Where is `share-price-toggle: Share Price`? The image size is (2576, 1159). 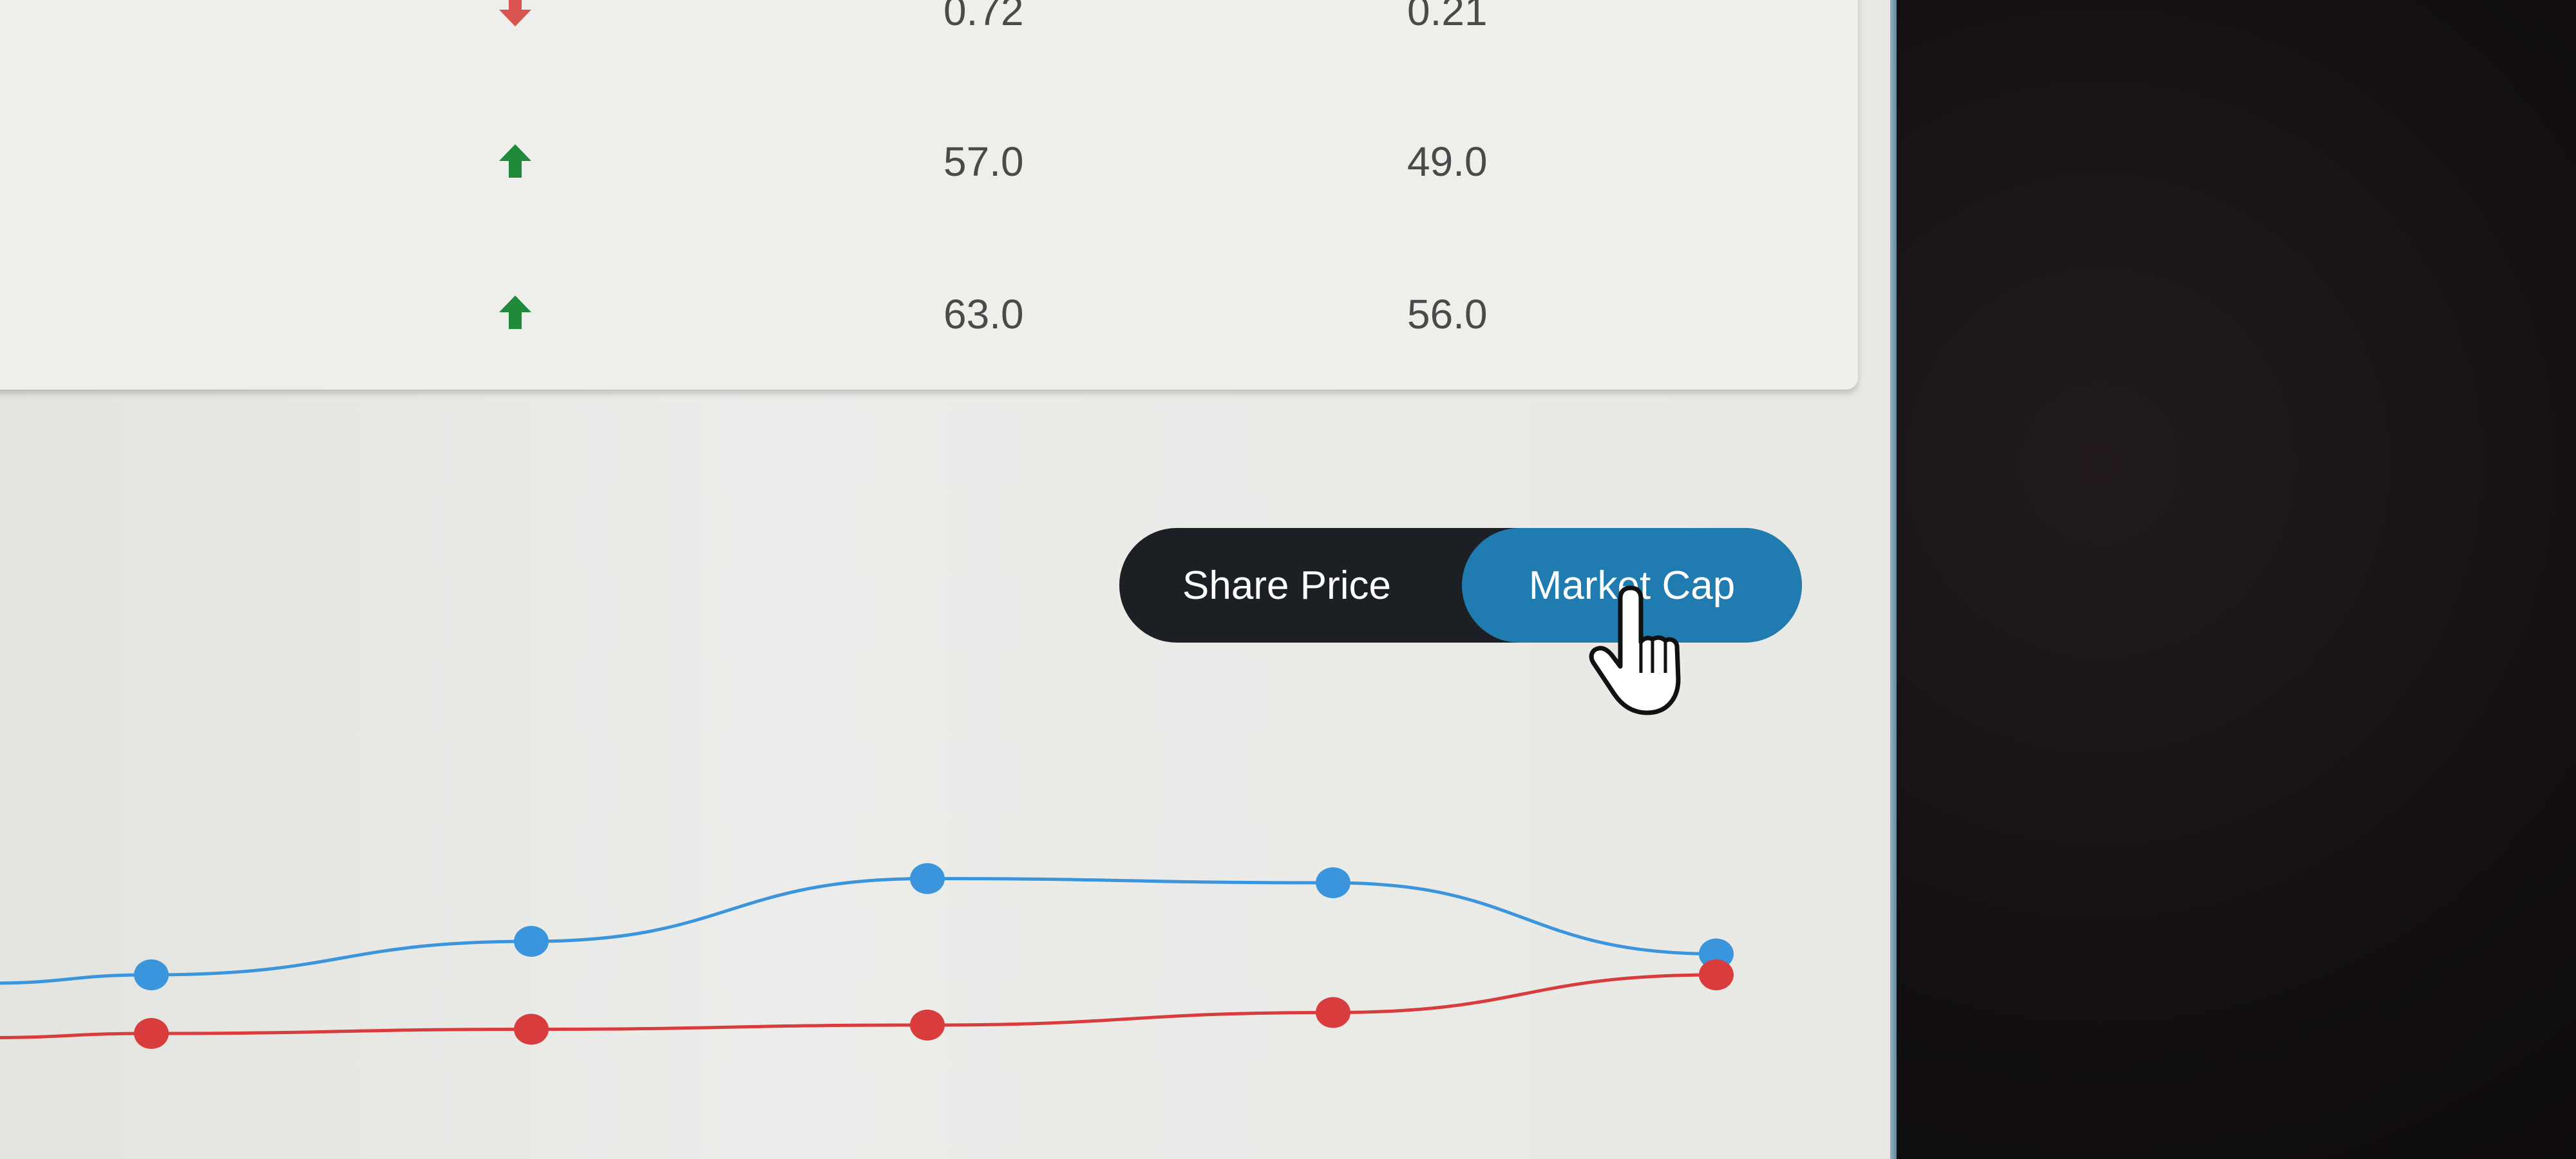
share-price-toggle: Share Price is located at coordinates (1287, 585).